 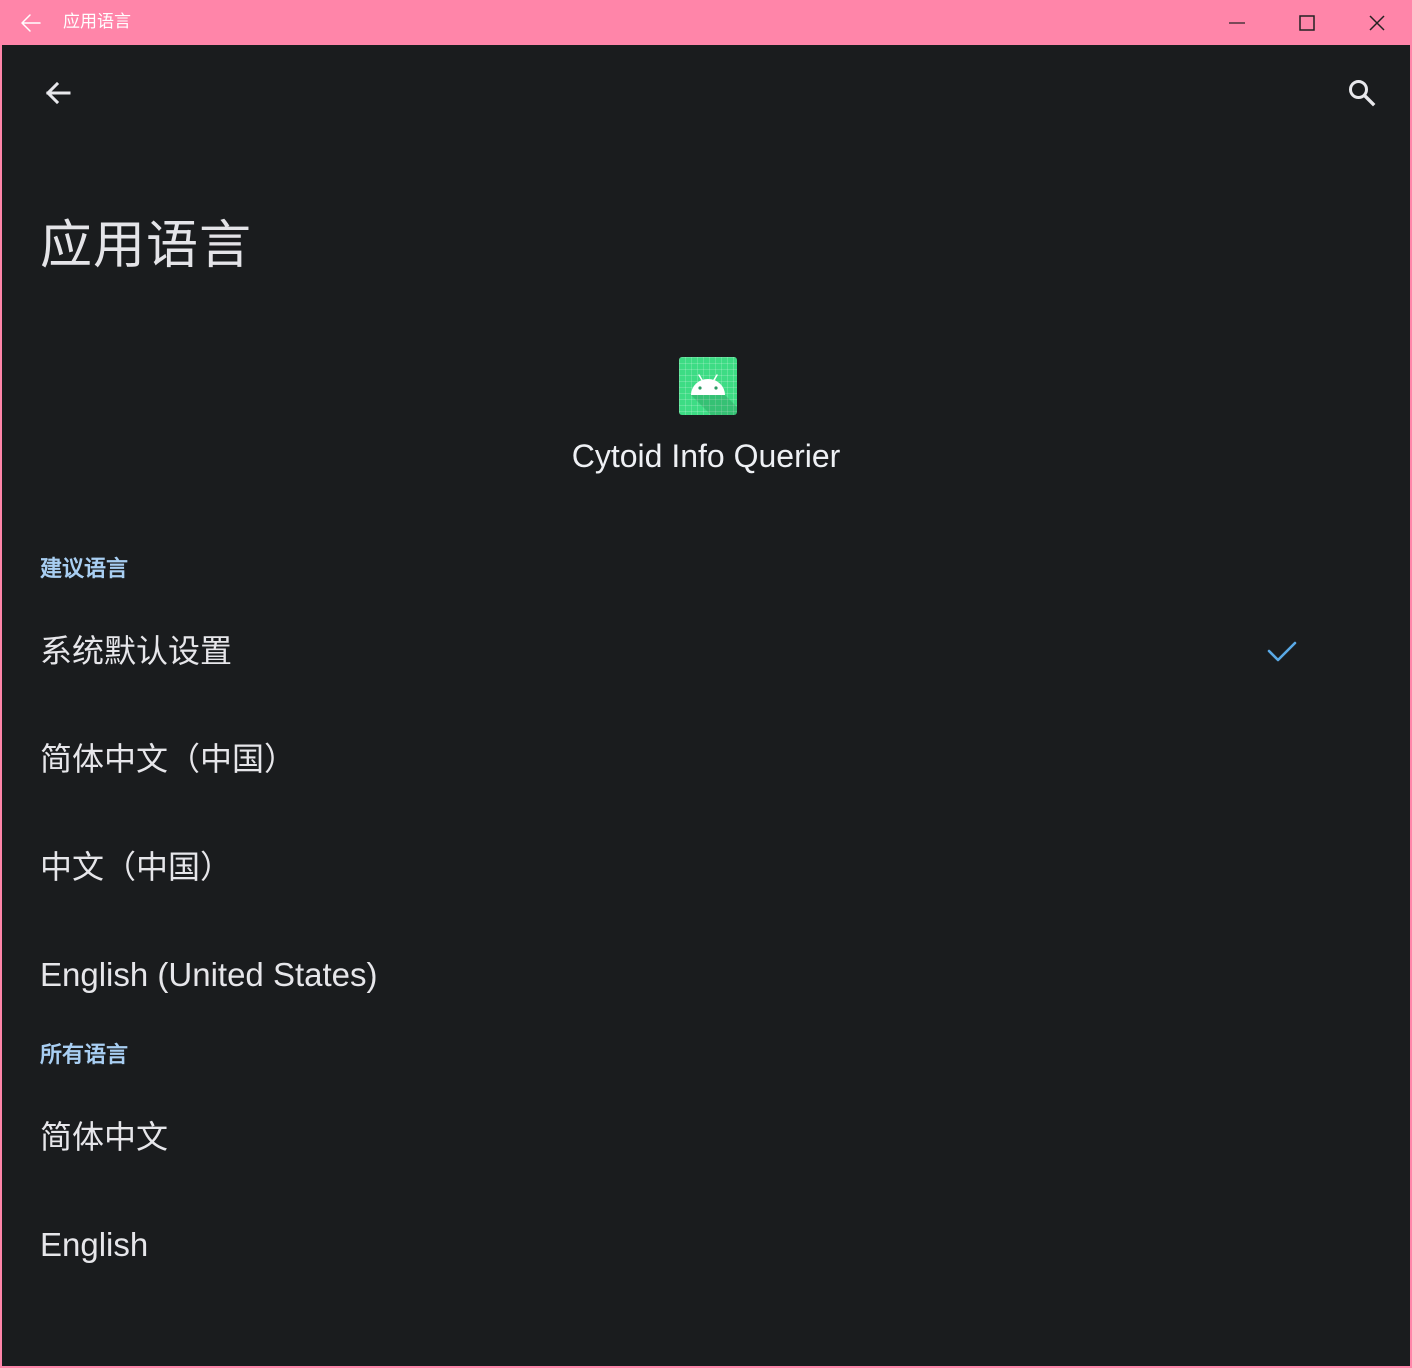 I want to click on close-icon, so click(x=1377, y=22).